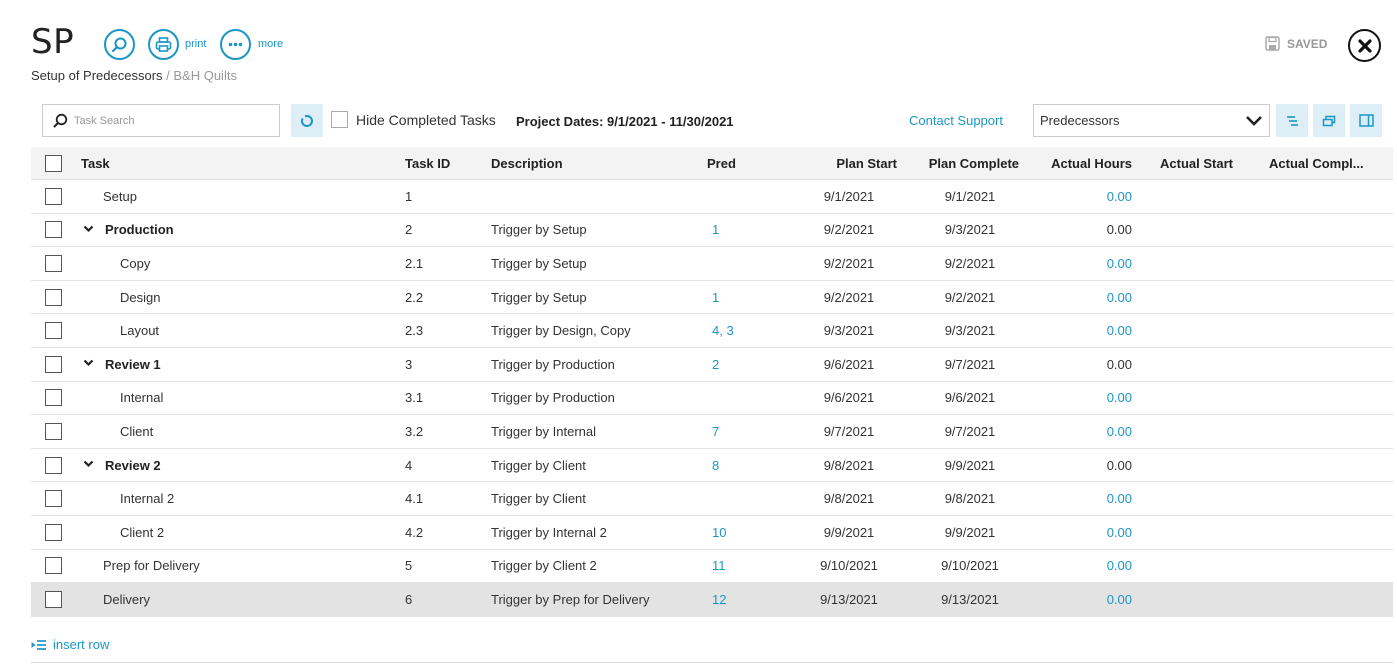 The image size is (1397, 664). What do you see at coordinates (1364, 45) in the screenshot?
I see `close-button` at bounding box center [1364, 45].